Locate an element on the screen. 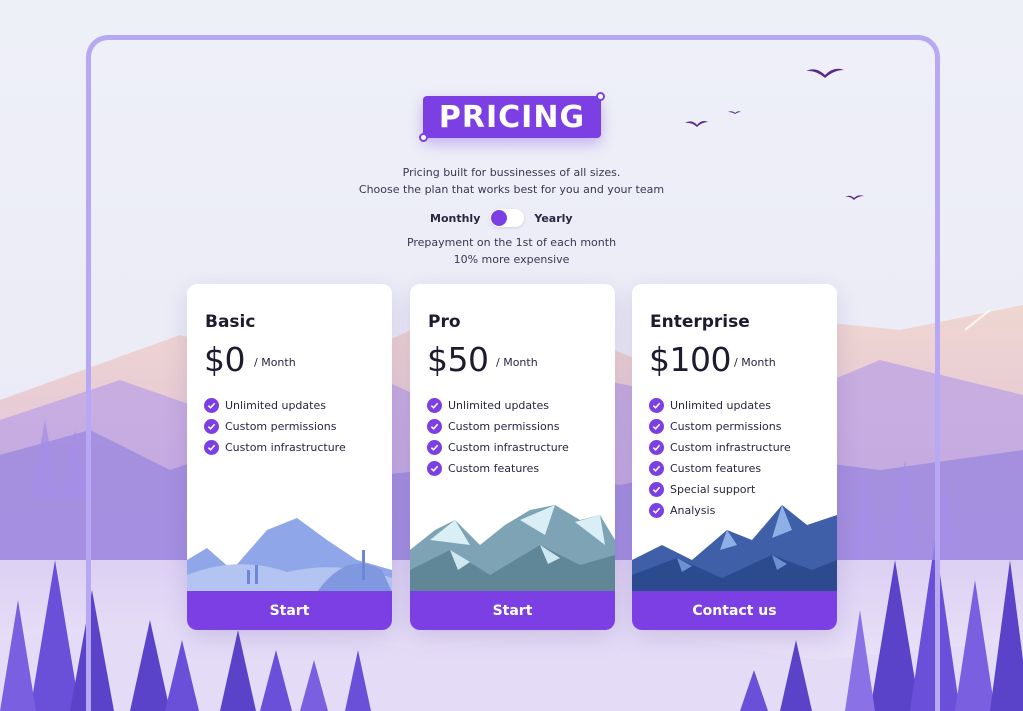 The height and width of the screenshot is (711, 1023). plan-illustration-peaks is located at coordinates (734, 548).